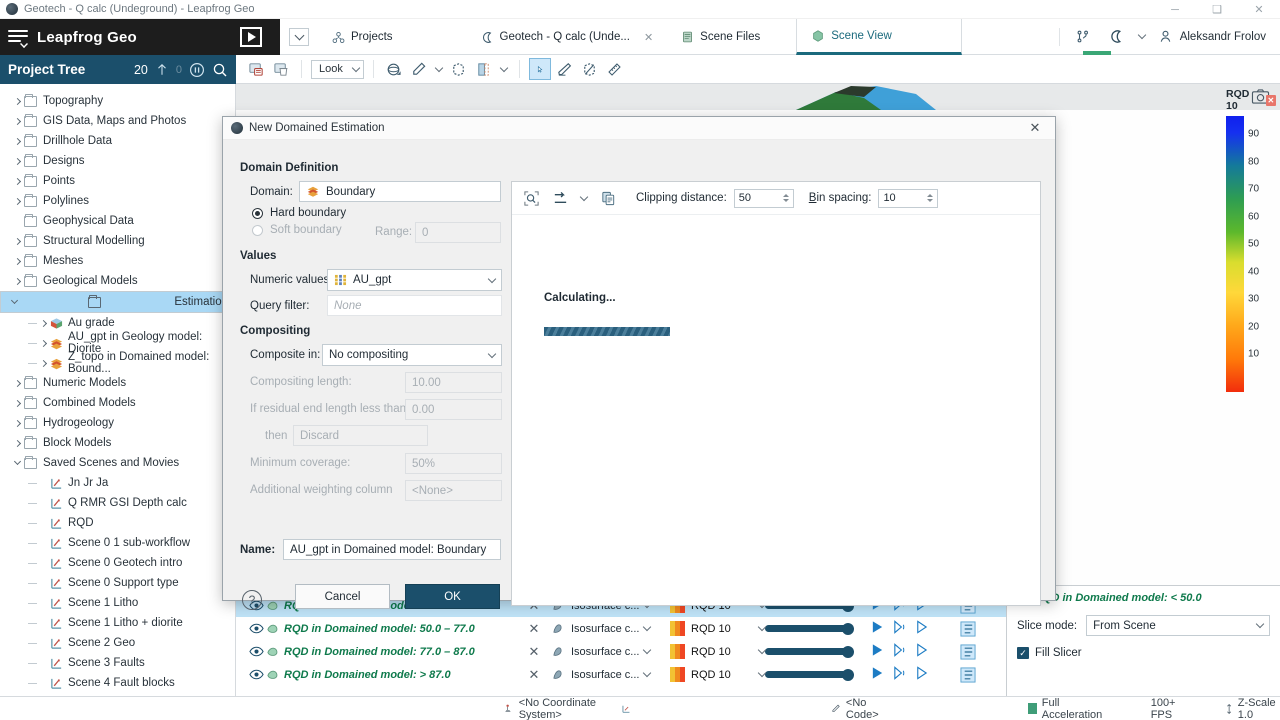 This screenshot has width=1280, height=720. I want to click on tree-item: Saved Scenes and Movies, so click(117, 463).